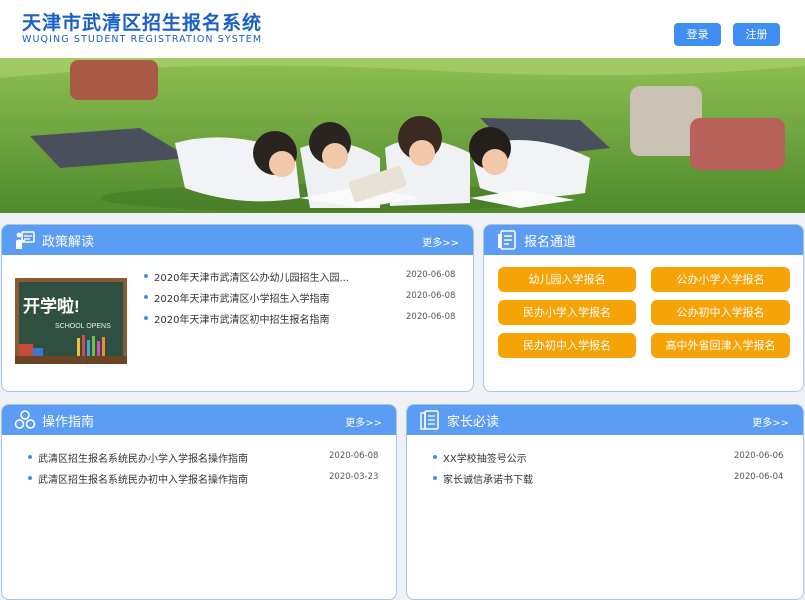 The height and width of the screenshot is (600, 805). Describe the element at coordinates (143, 478) in the screenshot. I see `news-title: 武清区招生报名系统民办初中入学报名操作指南` at that location.